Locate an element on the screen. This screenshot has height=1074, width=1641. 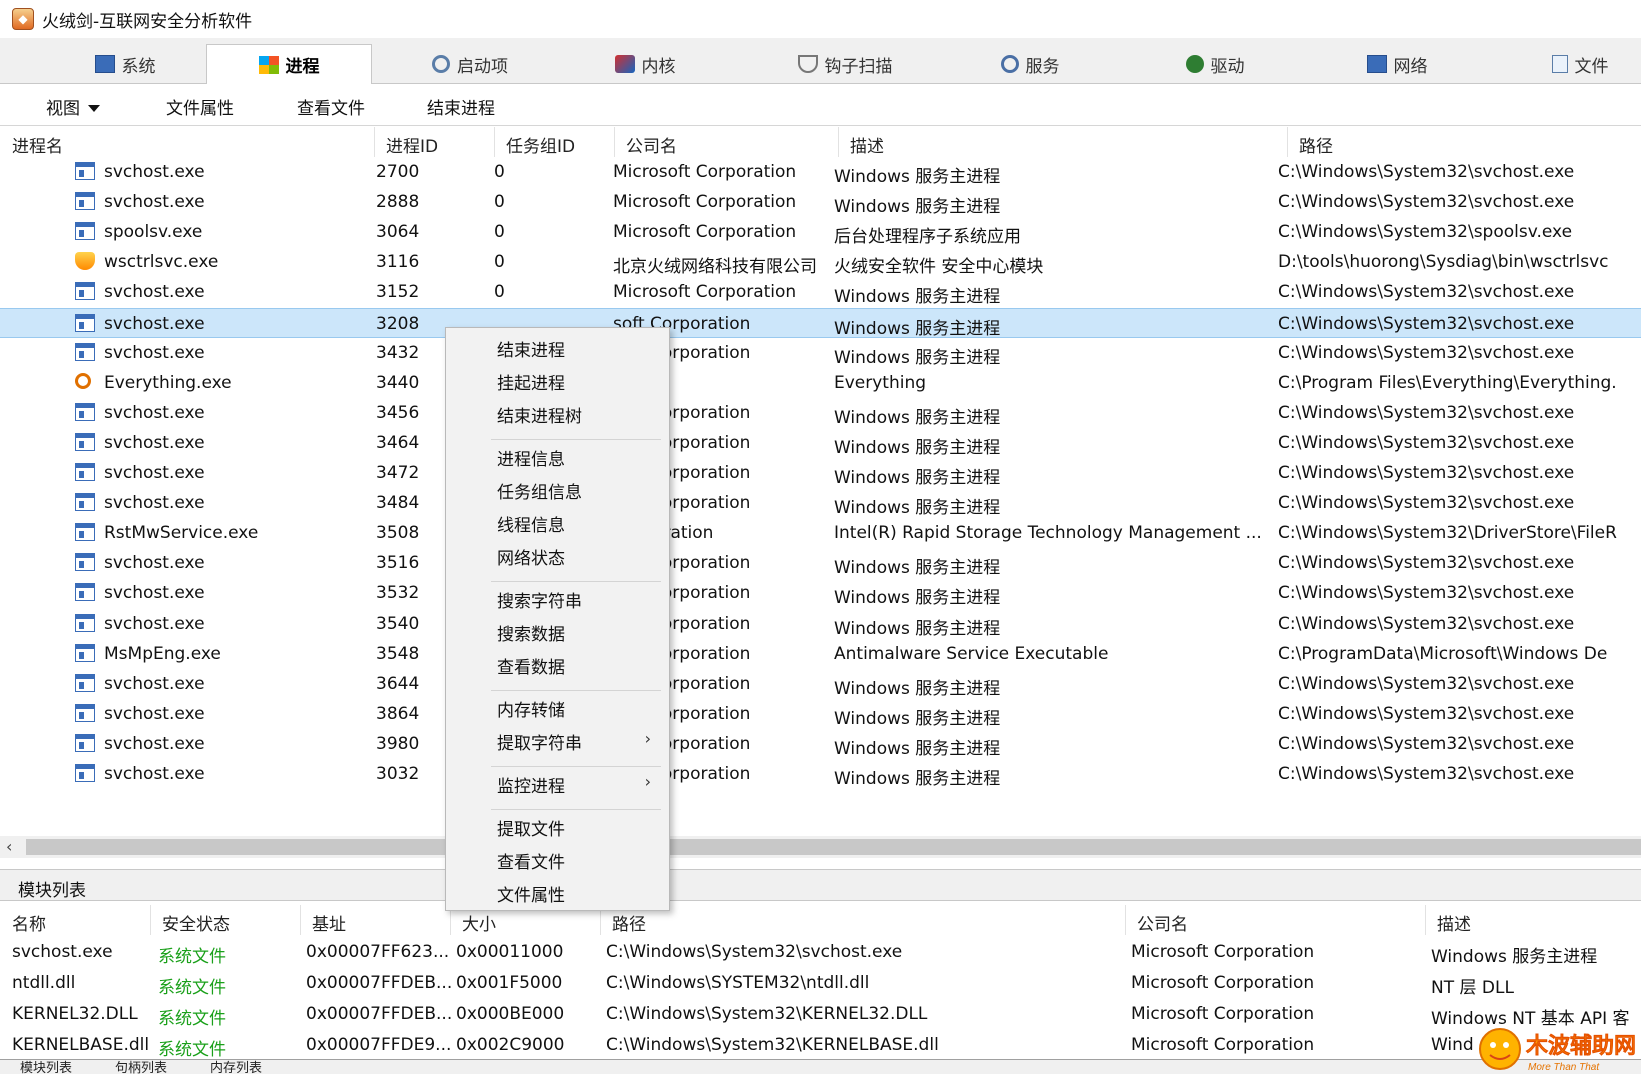
context-menu-item: 线程信息 is located at coordinates (531, 523).